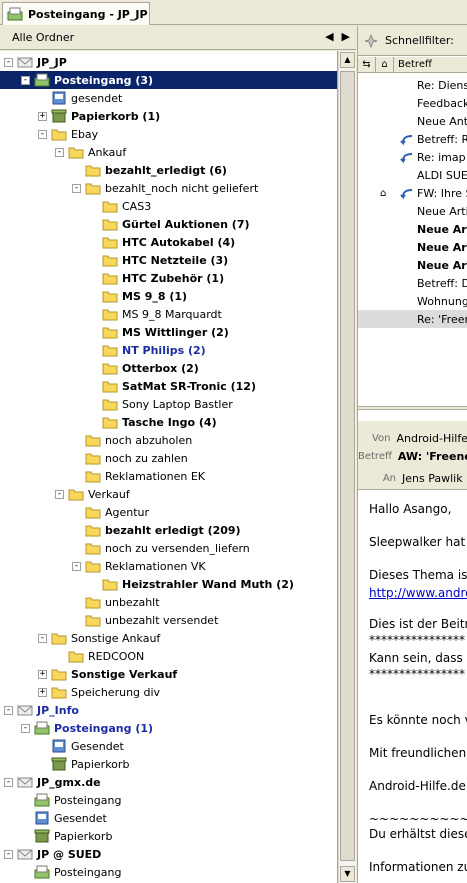 This screenshot has width=467, height=883. I want to click on message-row: ⌂ FW: Ihre S, so click(412, 193).